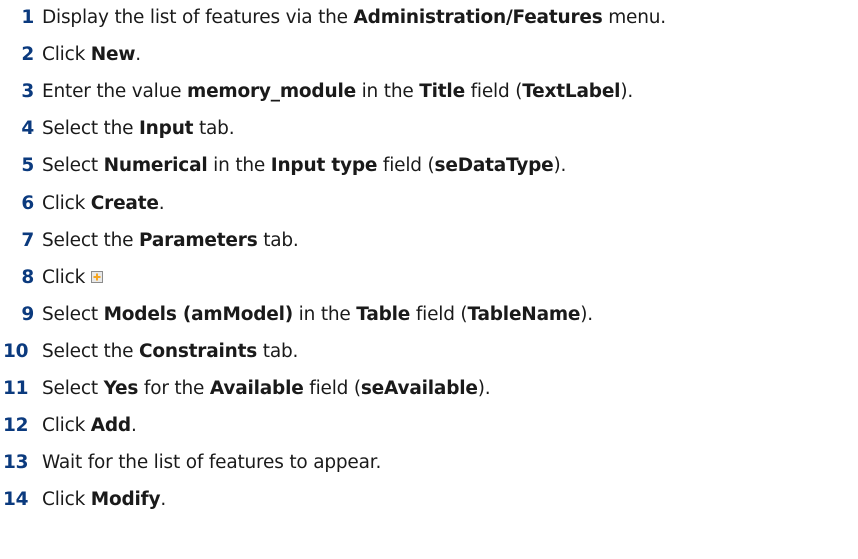 The height and width of the screenshot is (559, 858). What do you see at coordinates (198, 17) in the screenshot?
I see `step-text-part: Display the list of features via the` at bounding box center [198, 17].